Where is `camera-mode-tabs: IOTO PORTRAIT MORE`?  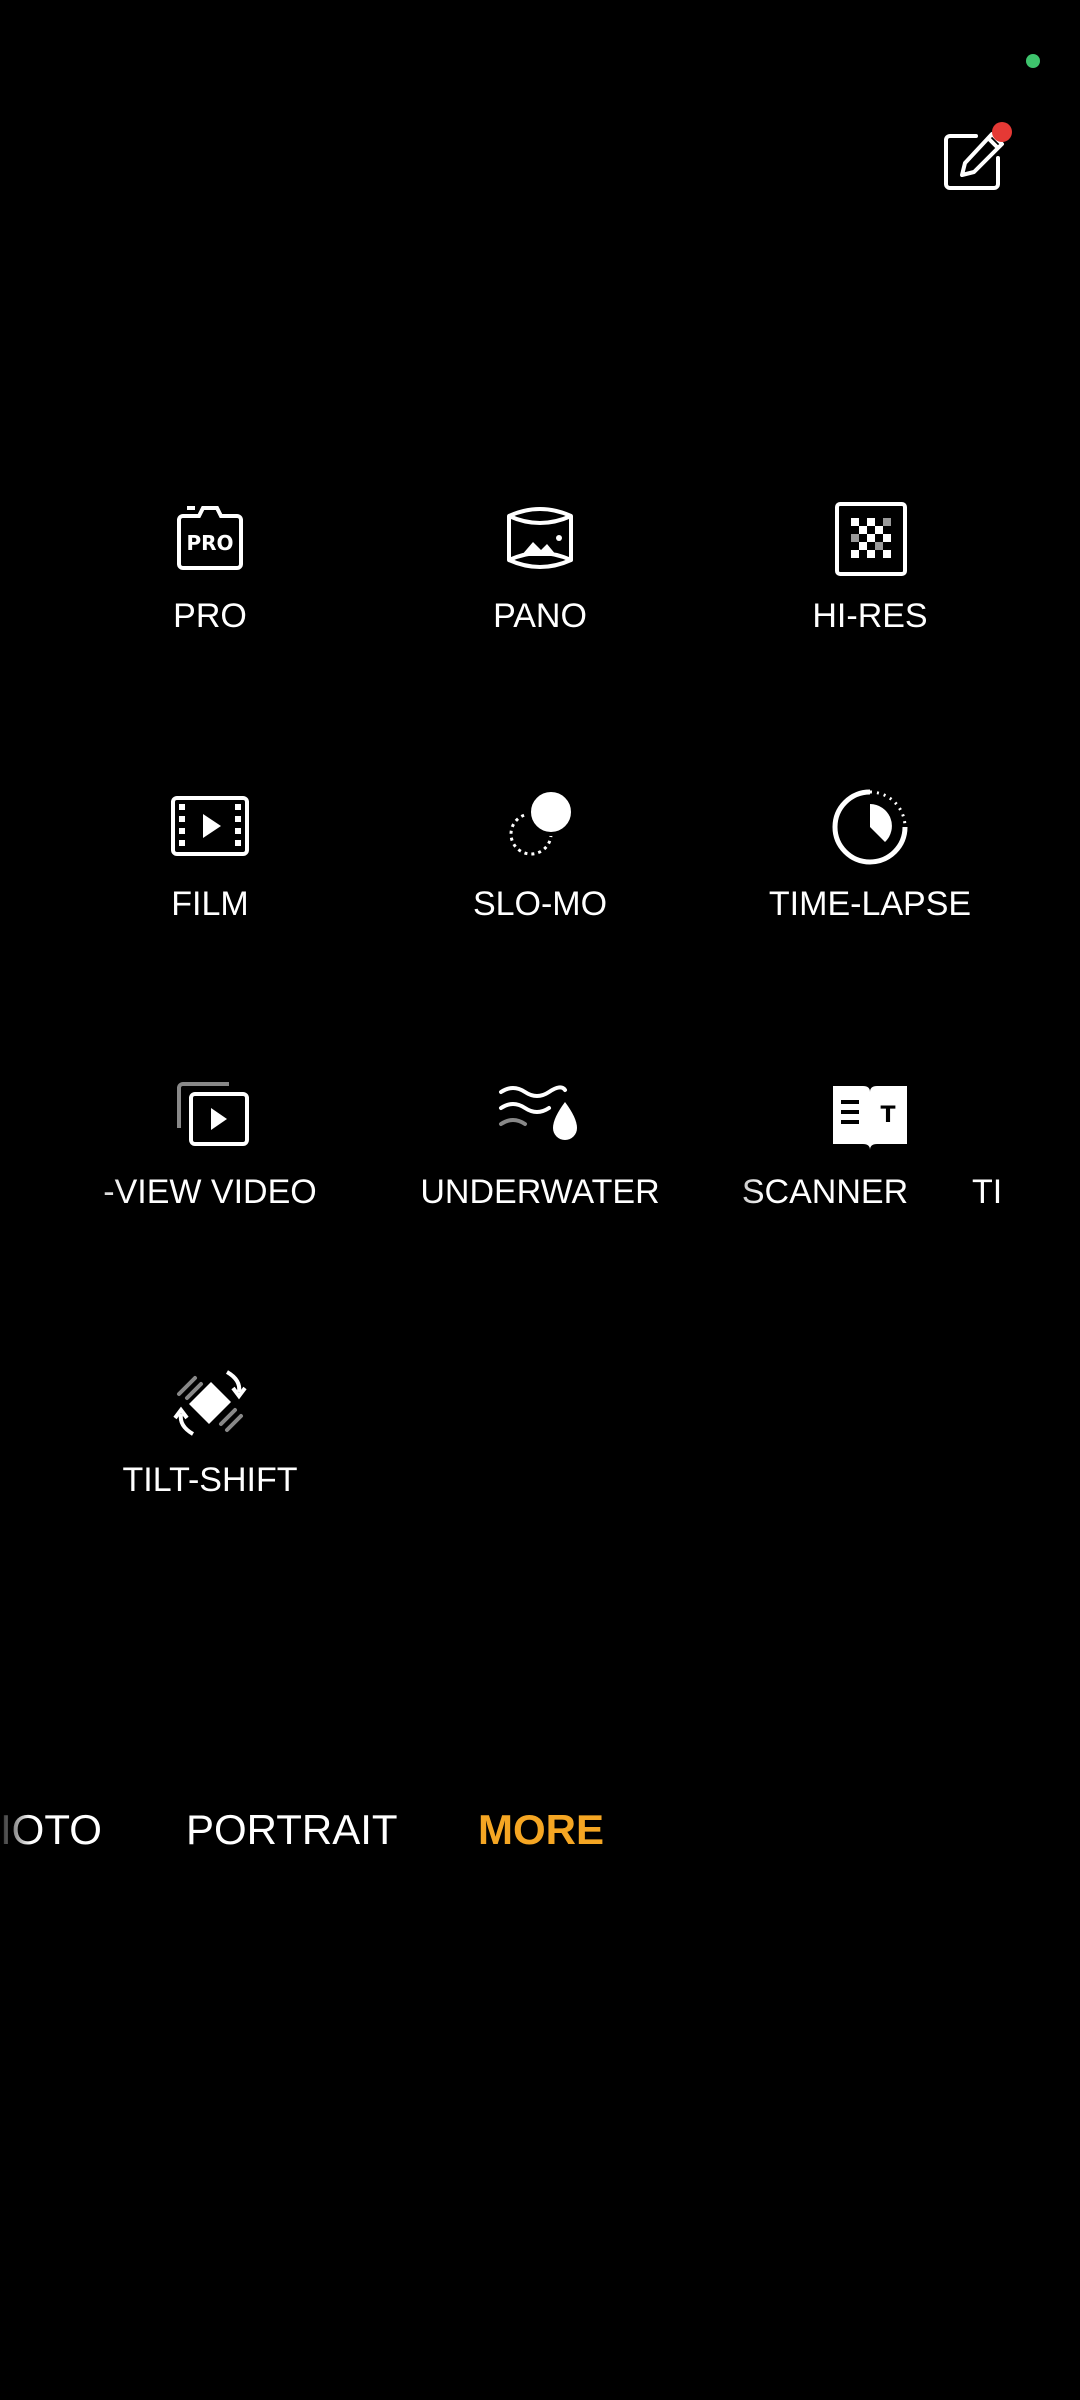 camera-mode-tabs: IOTO PORTRAIT MORE is located at coordinates (540, 1830).